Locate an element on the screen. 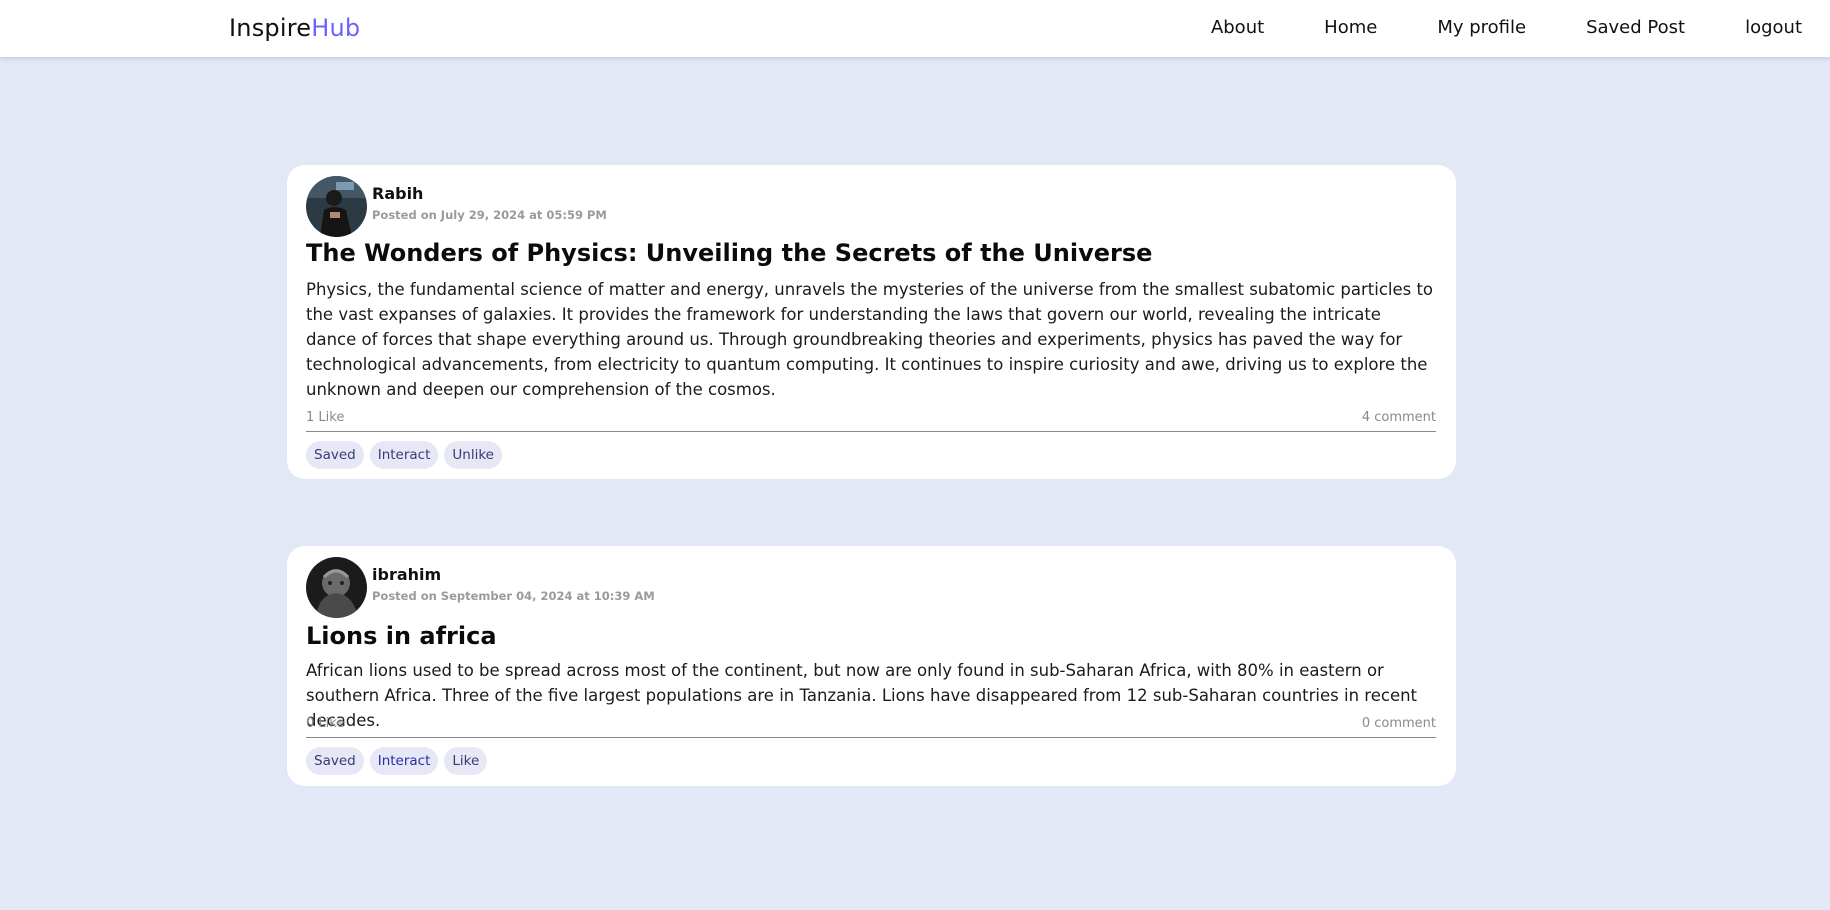 Image resolution: width=1830 pixels, height=910 pixels. post-date: Posted on July 29, 2024 at 05:59 PM is located at coordinates (489, 214).